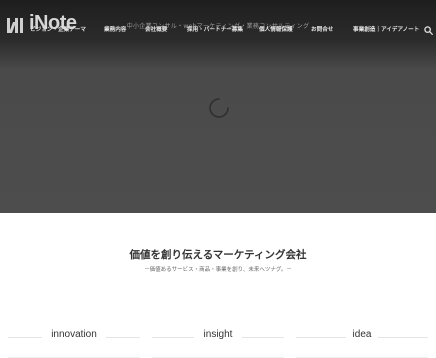 The image size is (436, 358). What do you see at coordinates (156, 30) in the screenshot?
I see `nav-item-company: 会社概要` at bounding box center [156, 30].